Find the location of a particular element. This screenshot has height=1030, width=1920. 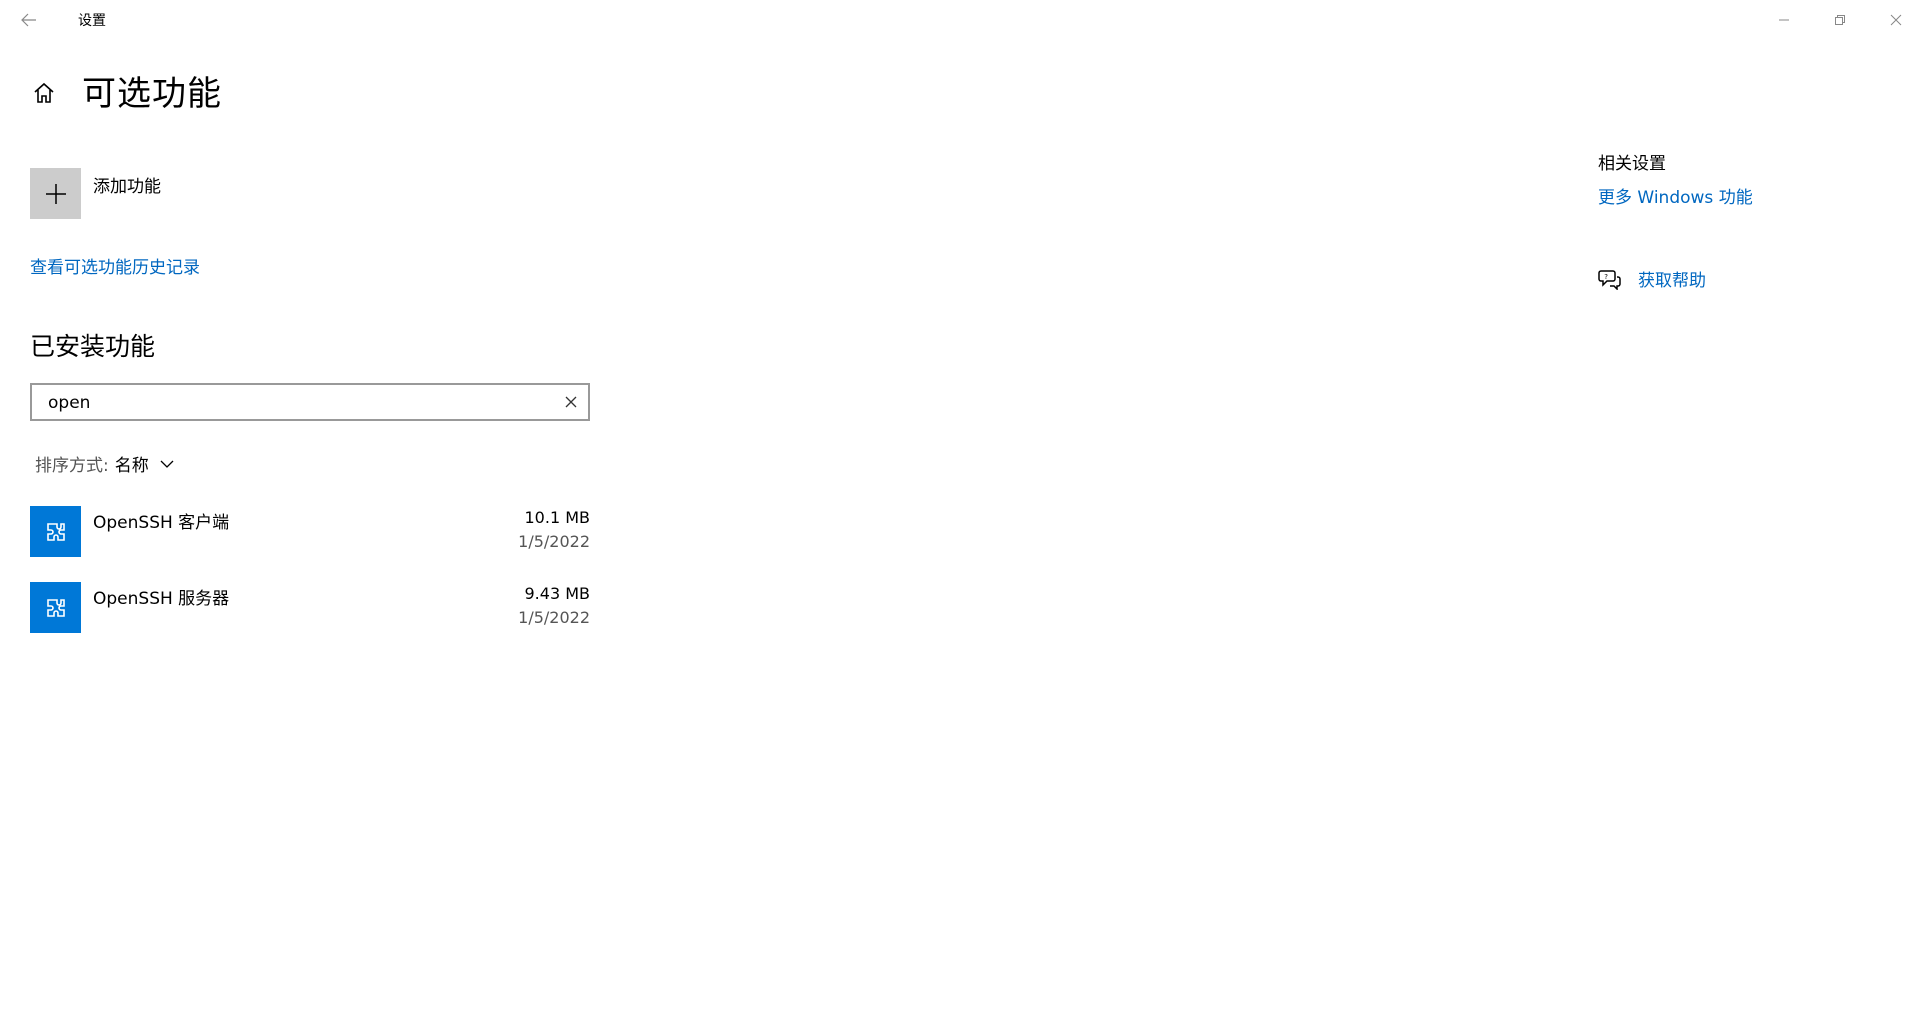

plus-icon is located at coordinates (55, 193).